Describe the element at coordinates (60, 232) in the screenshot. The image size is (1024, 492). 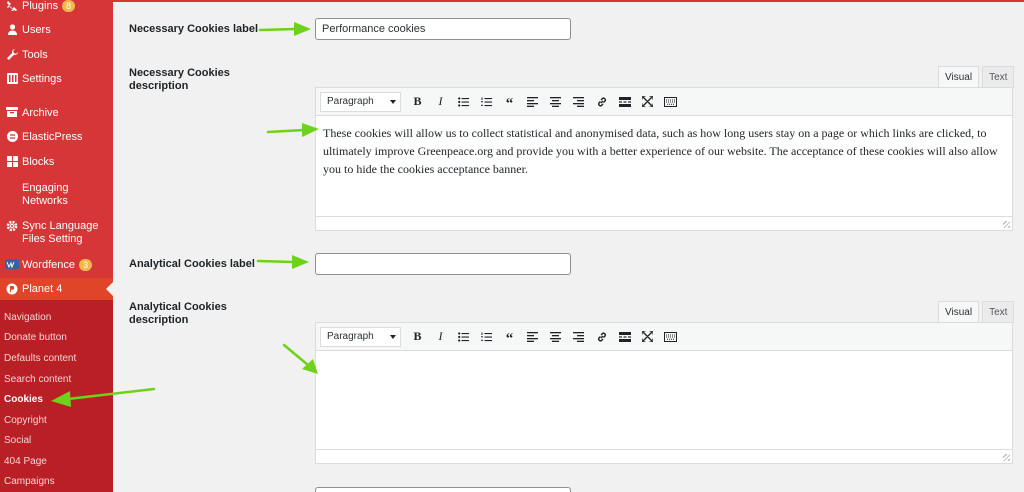
I see `sidebar-item-label: Sync Language Files Setting` at that location.